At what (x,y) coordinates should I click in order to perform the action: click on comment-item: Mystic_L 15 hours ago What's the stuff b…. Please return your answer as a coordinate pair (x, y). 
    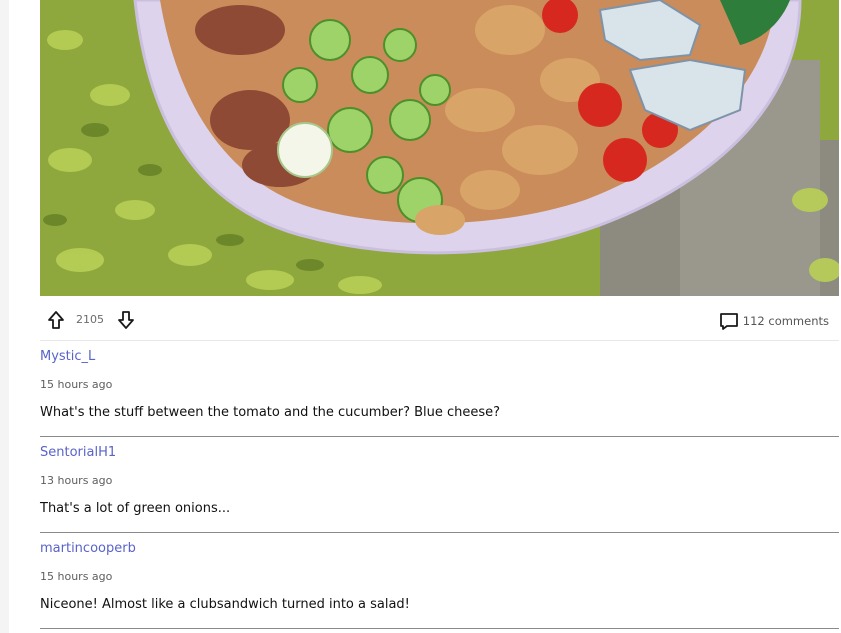
    Looking at the image, I should click on (439, 389).